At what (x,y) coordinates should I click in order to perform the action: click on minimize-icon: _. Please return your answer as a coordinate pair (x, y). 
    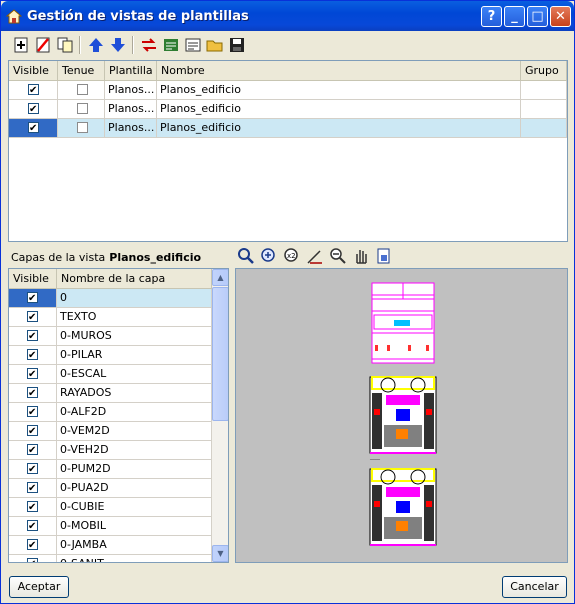
    Looking at the image, I should click on (514, 16).